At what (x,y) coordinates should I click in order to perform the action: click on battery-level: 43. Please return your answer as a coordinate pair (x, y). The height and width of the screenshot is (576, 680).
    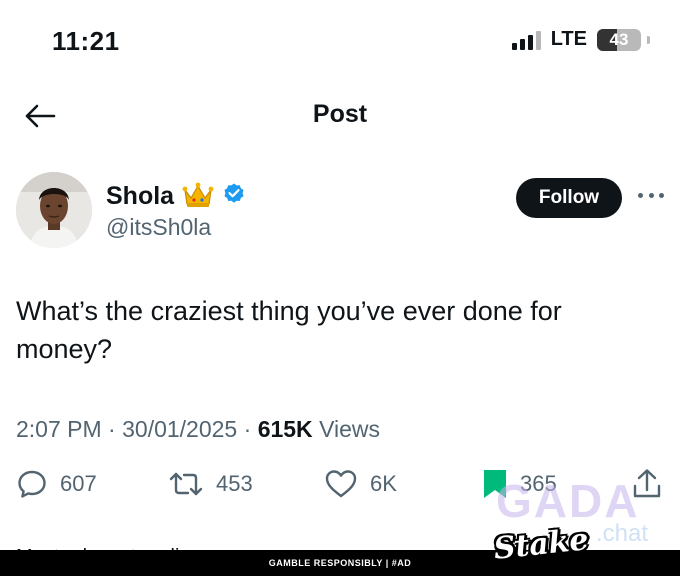
    Looking at the image, I should click on (619, 39).